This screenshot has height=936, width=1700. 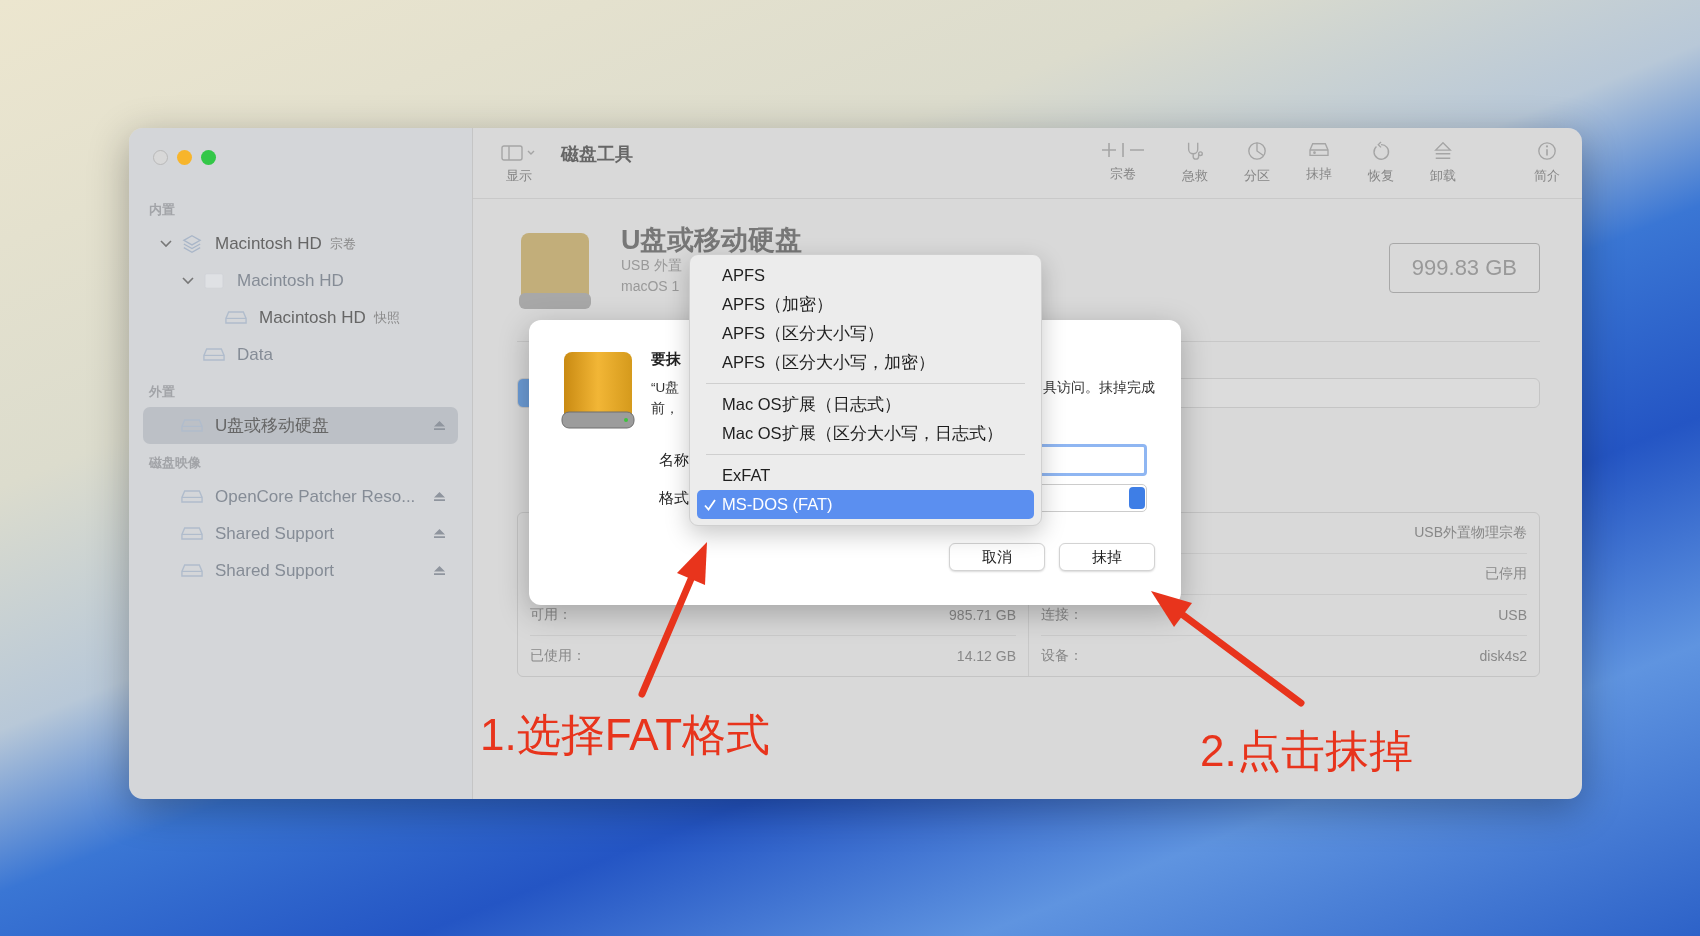 I want to click on item-label: U盘或移动硬盘, so click(x=272, y=426).